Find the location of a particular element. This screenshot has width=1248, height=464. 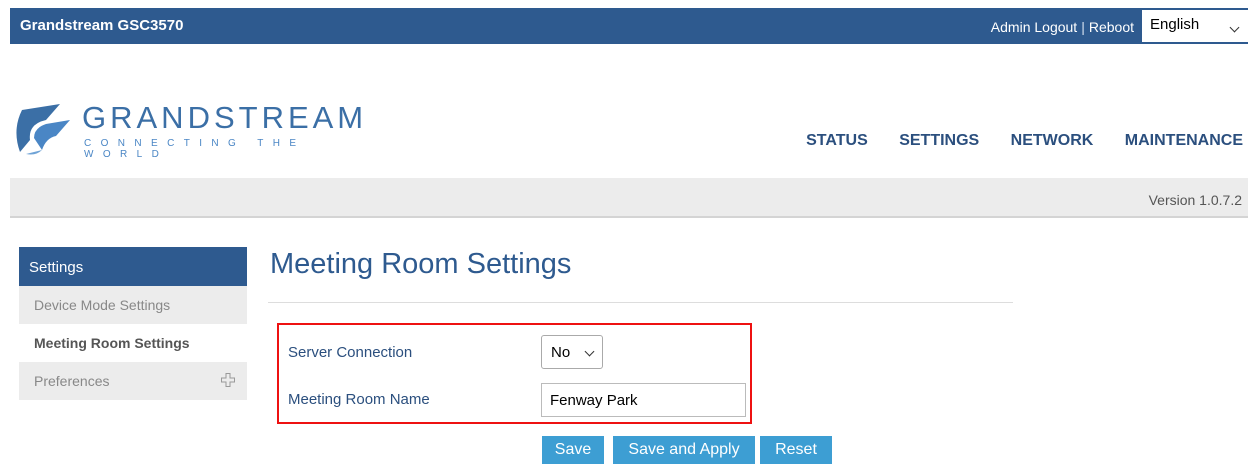

grandstream-logo: GRANDSTREAM CONNECTING THE WORLD is located at coordinates (206, 129).